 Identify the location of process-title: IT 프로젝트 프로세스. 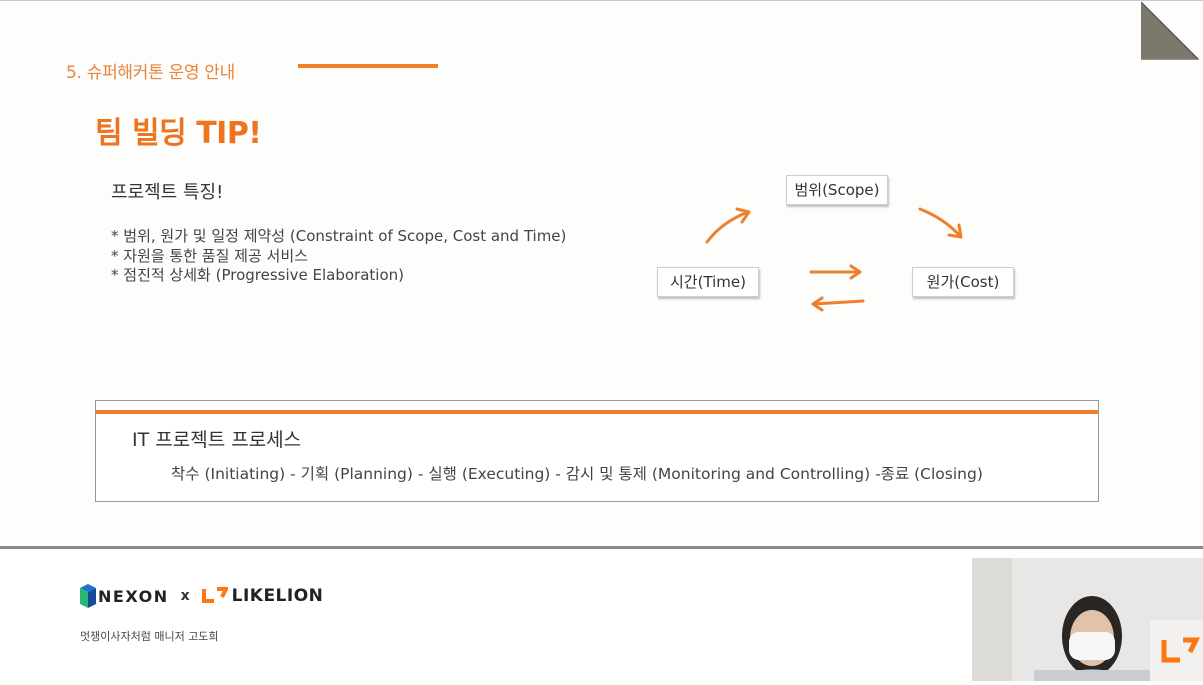
(217, 440).